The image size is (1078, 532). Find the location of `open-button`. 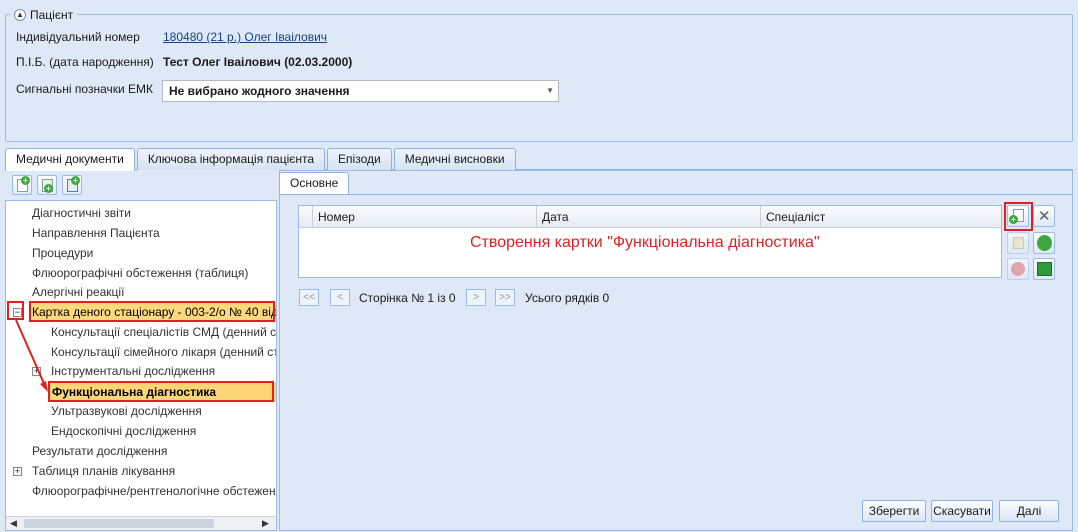

open-button is located at coordinates (1018, 243).